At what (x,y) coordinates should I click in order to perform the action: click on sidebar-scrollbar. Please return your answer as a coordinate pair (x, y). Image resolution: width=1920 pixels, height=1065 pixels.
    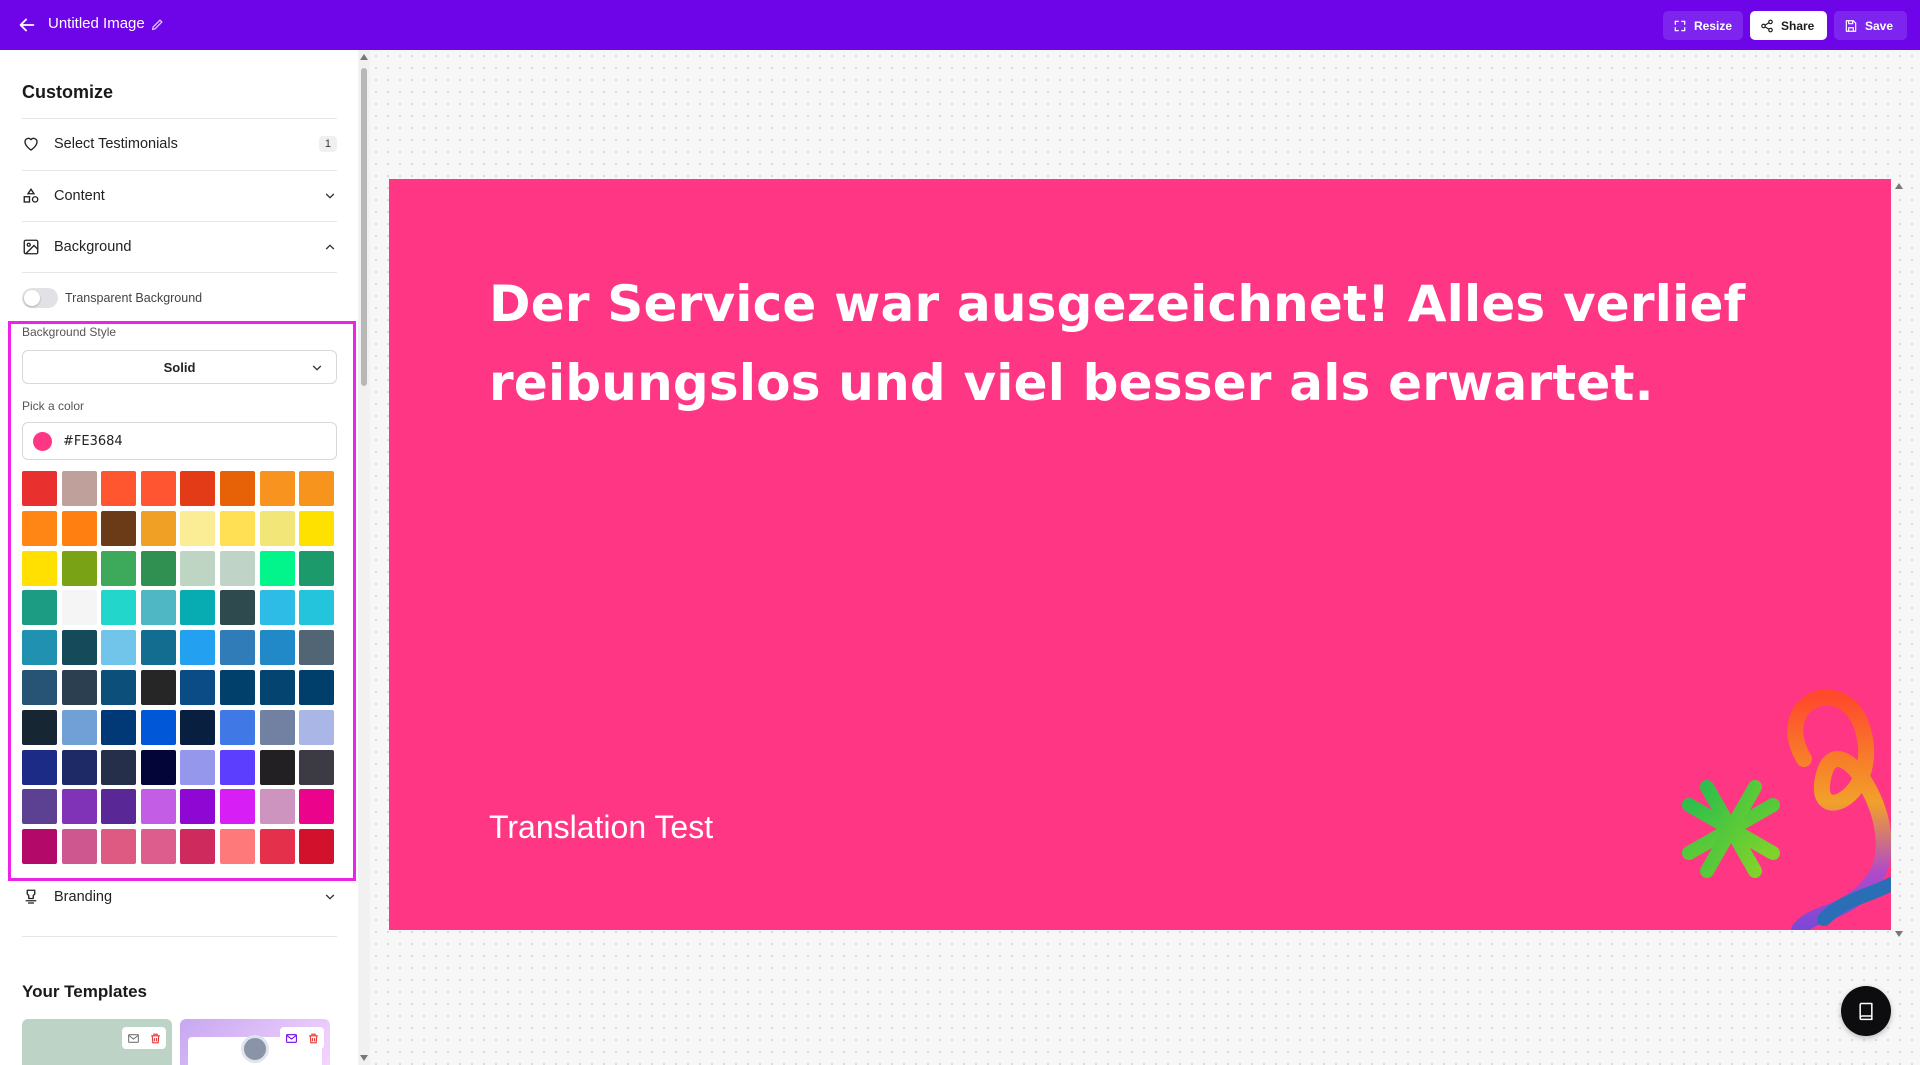
    Looking at the image, I should click on (364, 557).